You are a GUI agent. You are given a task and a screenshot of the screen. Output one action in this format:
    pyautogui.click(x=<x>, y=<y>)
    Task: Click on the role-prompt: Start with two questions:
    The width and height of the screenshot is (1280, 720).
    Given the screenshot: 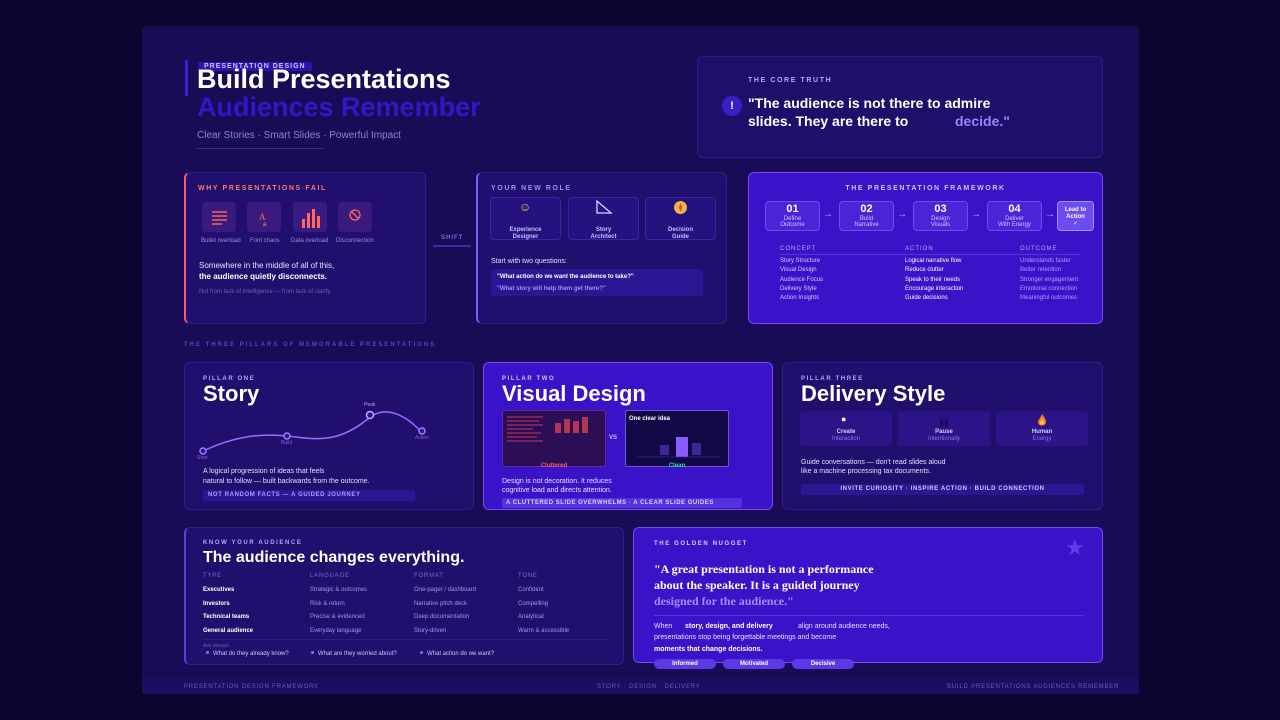 What is the action you would take?
    pyautogui.click(x=529, y=261)
    